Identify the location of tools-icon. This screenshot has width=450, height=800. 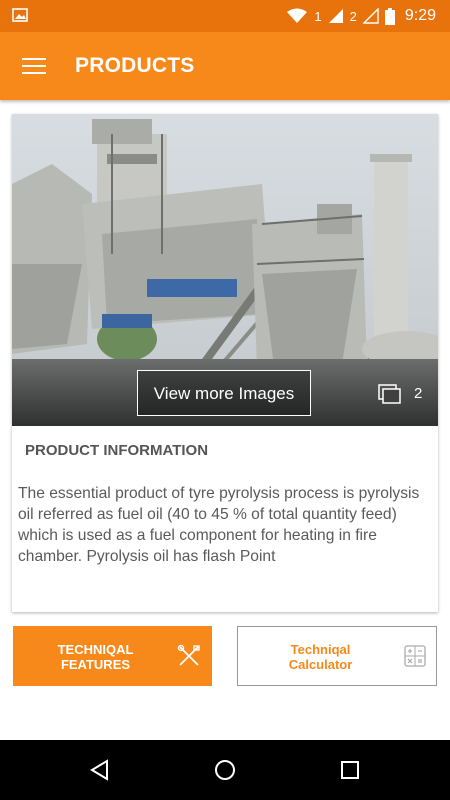
(188, 655).